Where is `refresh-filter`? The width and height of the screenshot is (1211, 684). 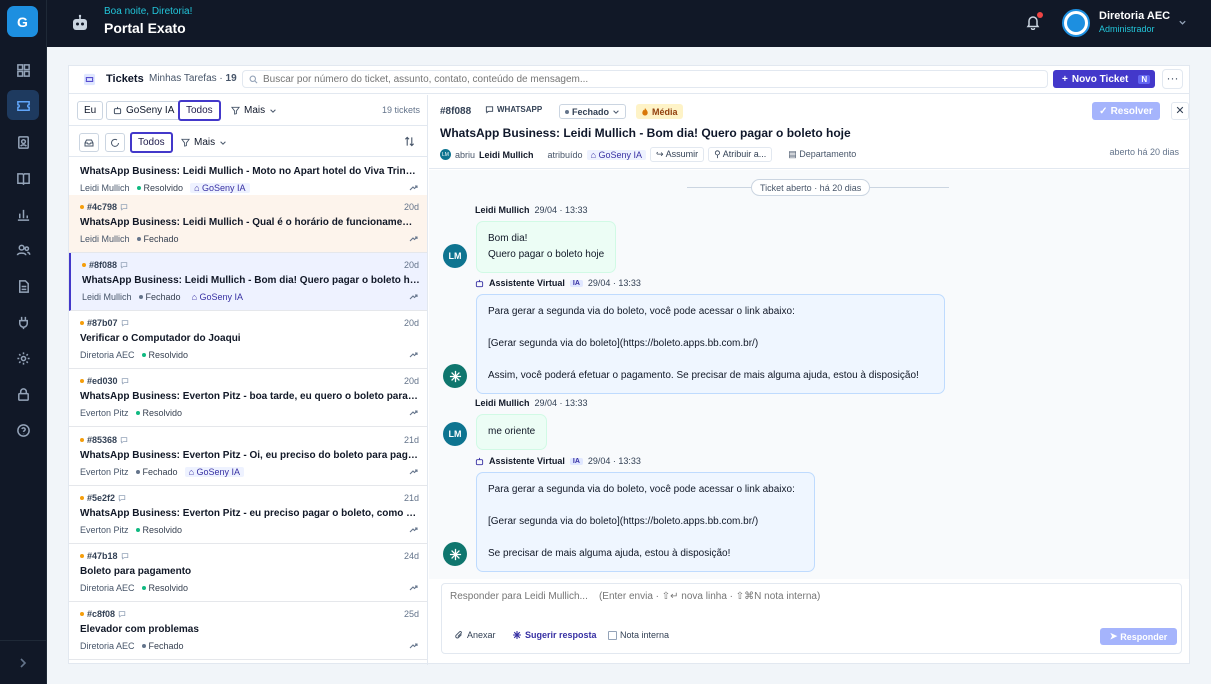
refresh-filter is located at coordinates (115, 142).